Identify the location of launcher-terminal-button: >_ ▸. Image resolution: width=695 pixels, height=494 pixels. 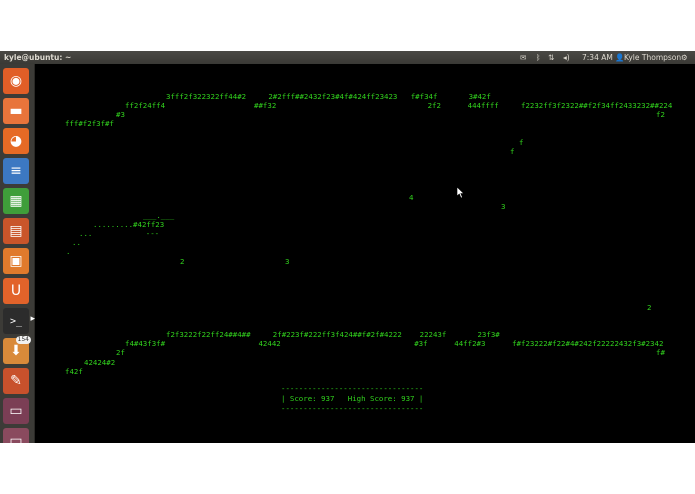
(19, 321).